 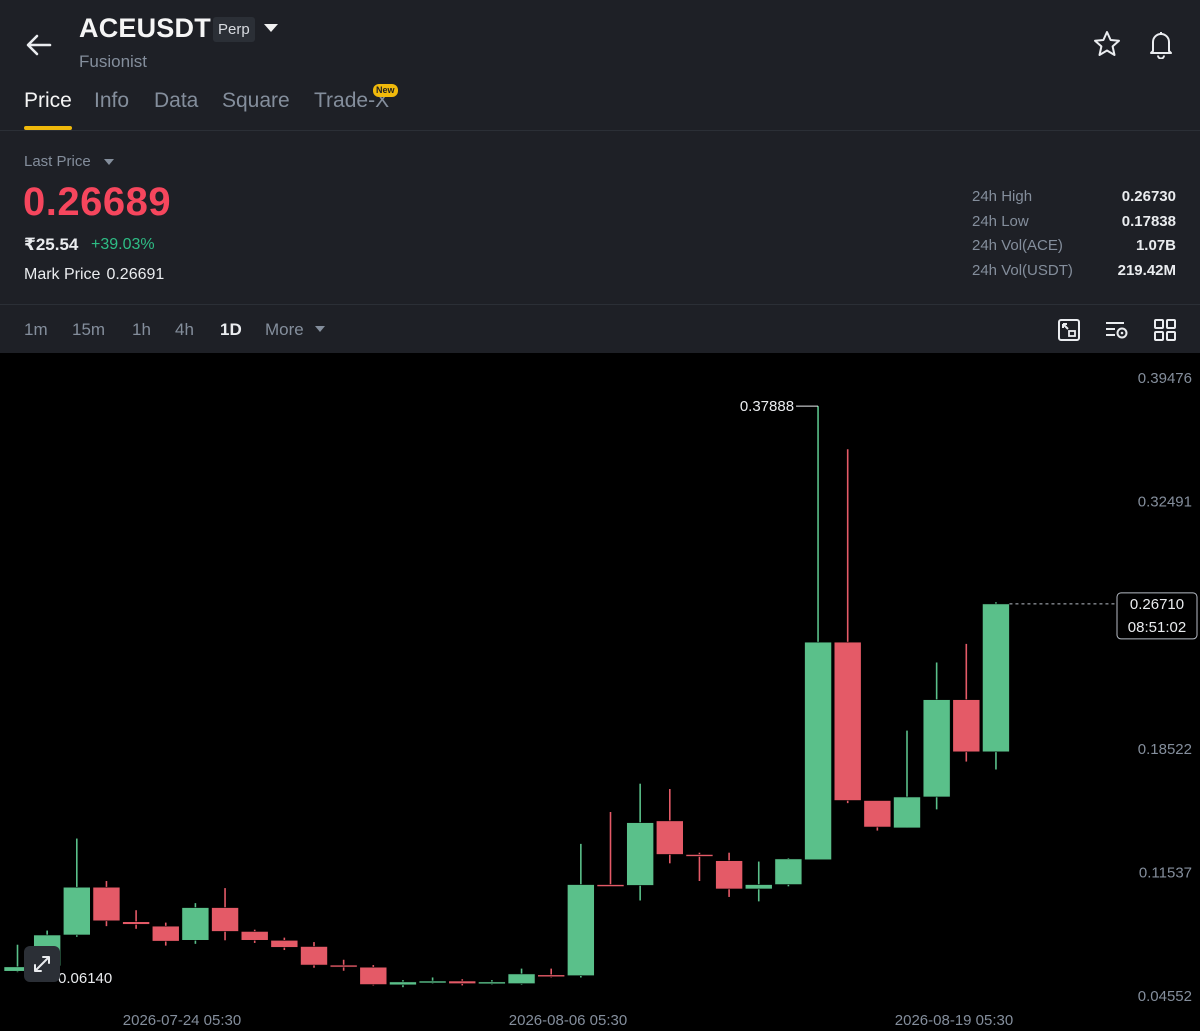 What do you see at coordinates (1165, 378) in the screenshot?
I see `y-tick-label: 0.39476` at bounding box center [1165, 378].